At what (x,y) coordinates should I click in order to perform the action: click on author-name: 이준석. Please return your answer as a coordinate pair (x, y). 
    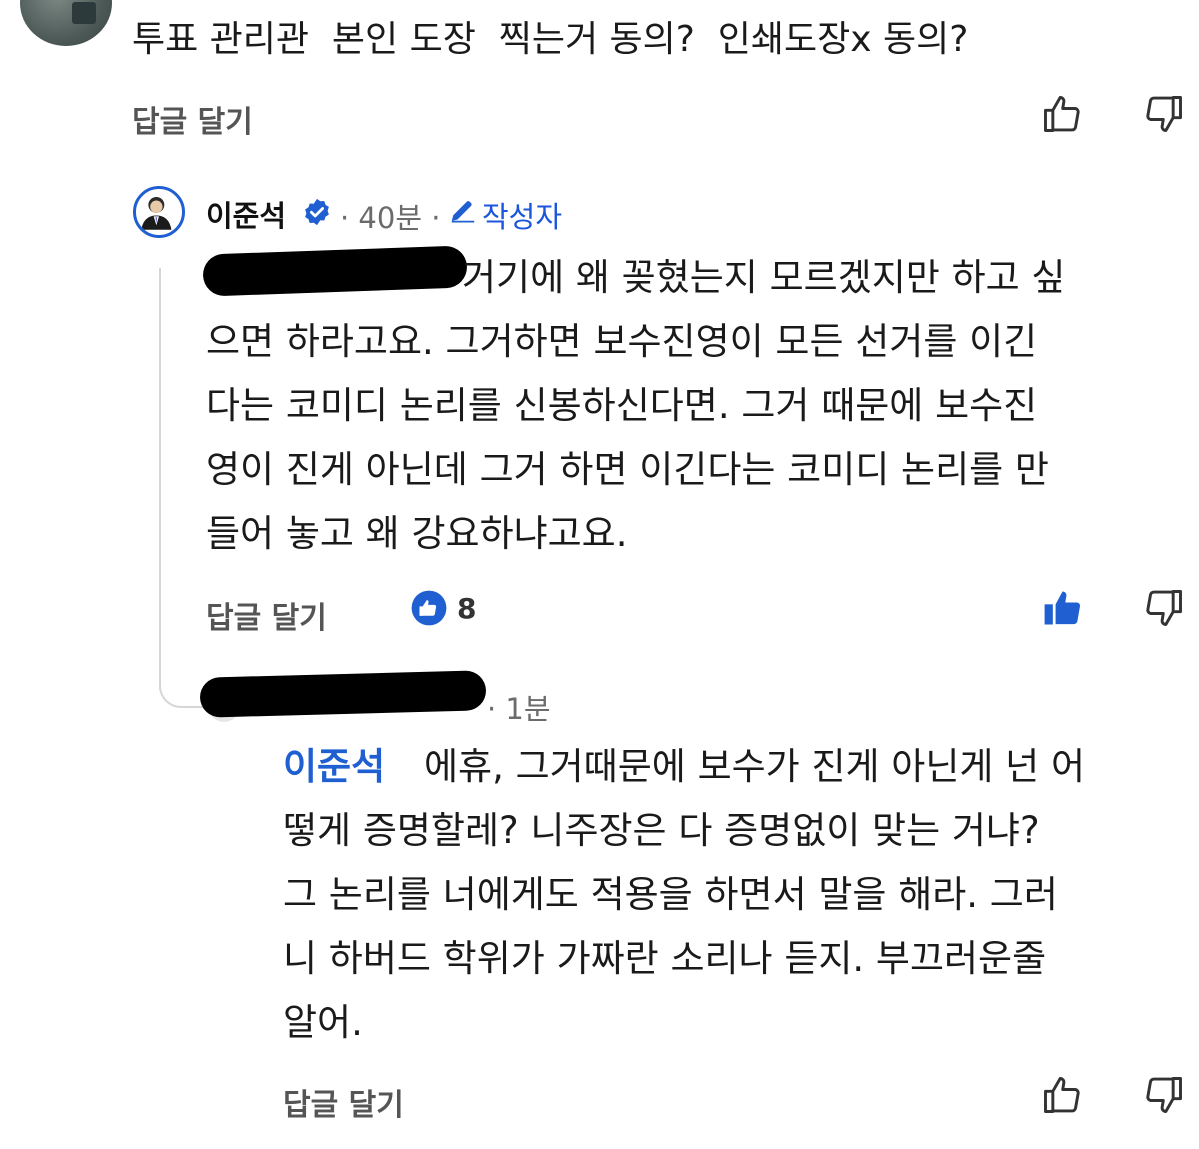
    Looking at the image, I should click on (246, 214).